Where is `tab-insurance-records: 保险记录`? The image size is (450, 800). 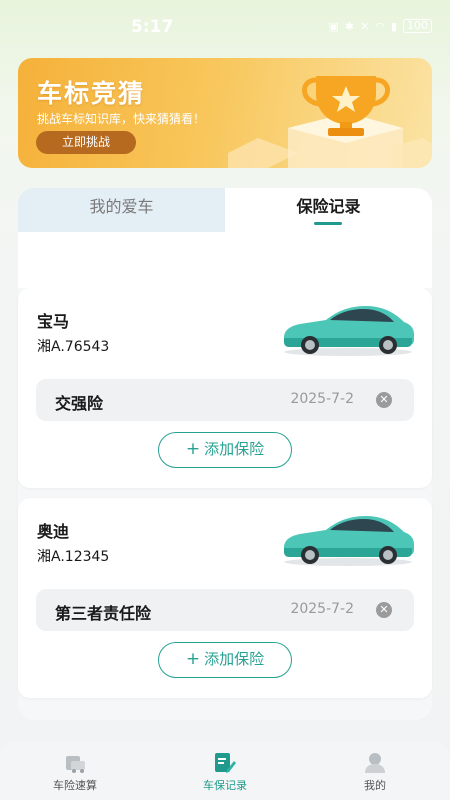
tab-insurance-records: 保险记录 is located at coordinates (328, 210).